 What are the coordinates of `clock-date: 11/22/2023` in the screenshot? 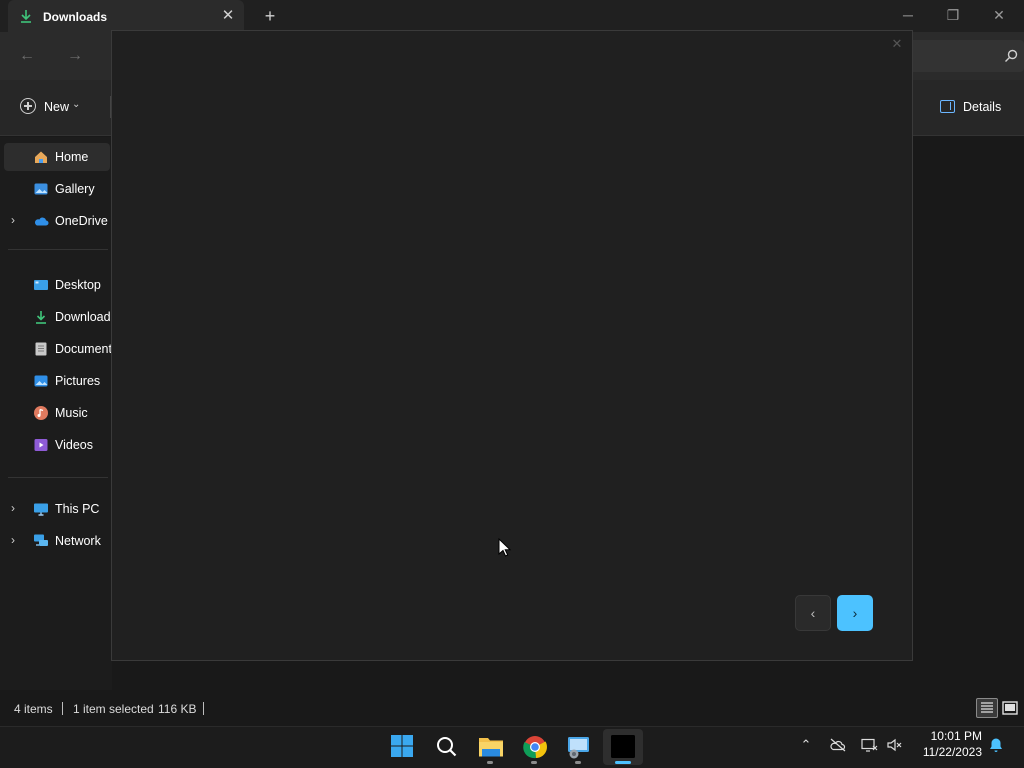 It's located at (947, 752).